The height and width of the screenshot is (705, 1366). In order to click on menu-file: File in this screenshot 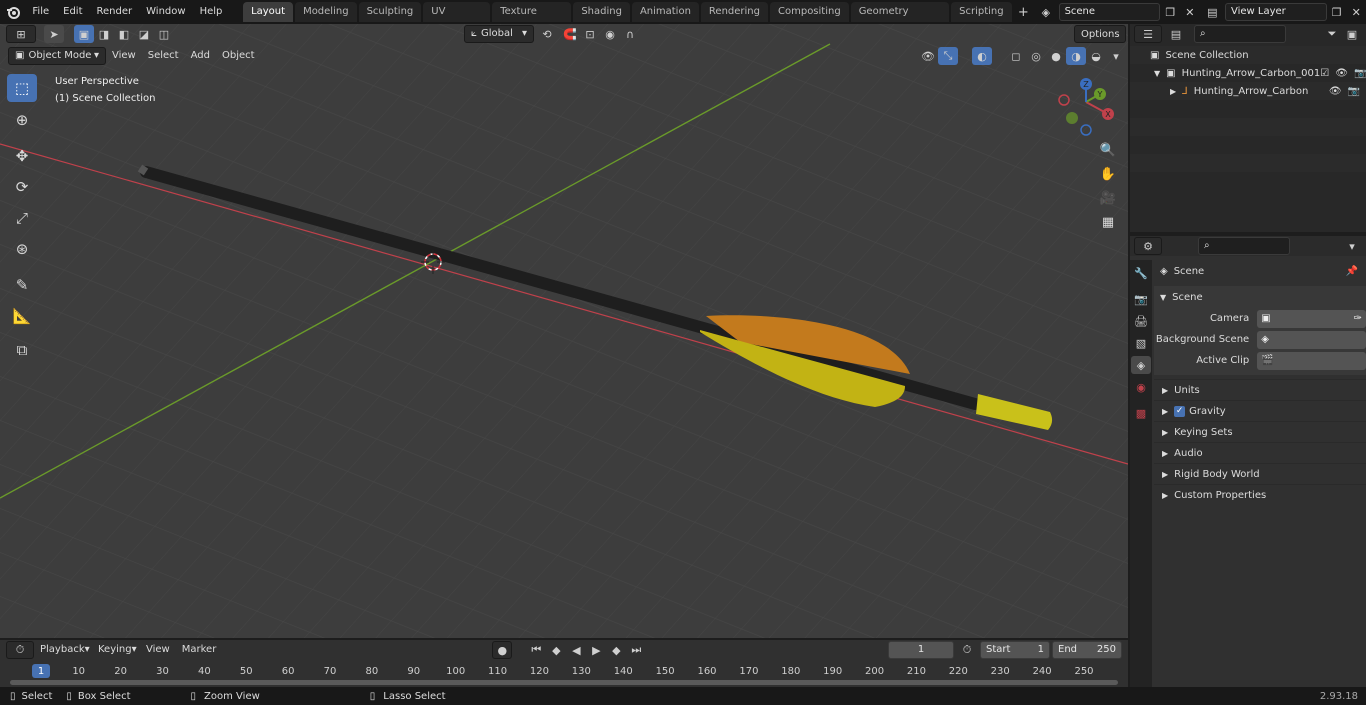, I will do `click(40, 12)`.